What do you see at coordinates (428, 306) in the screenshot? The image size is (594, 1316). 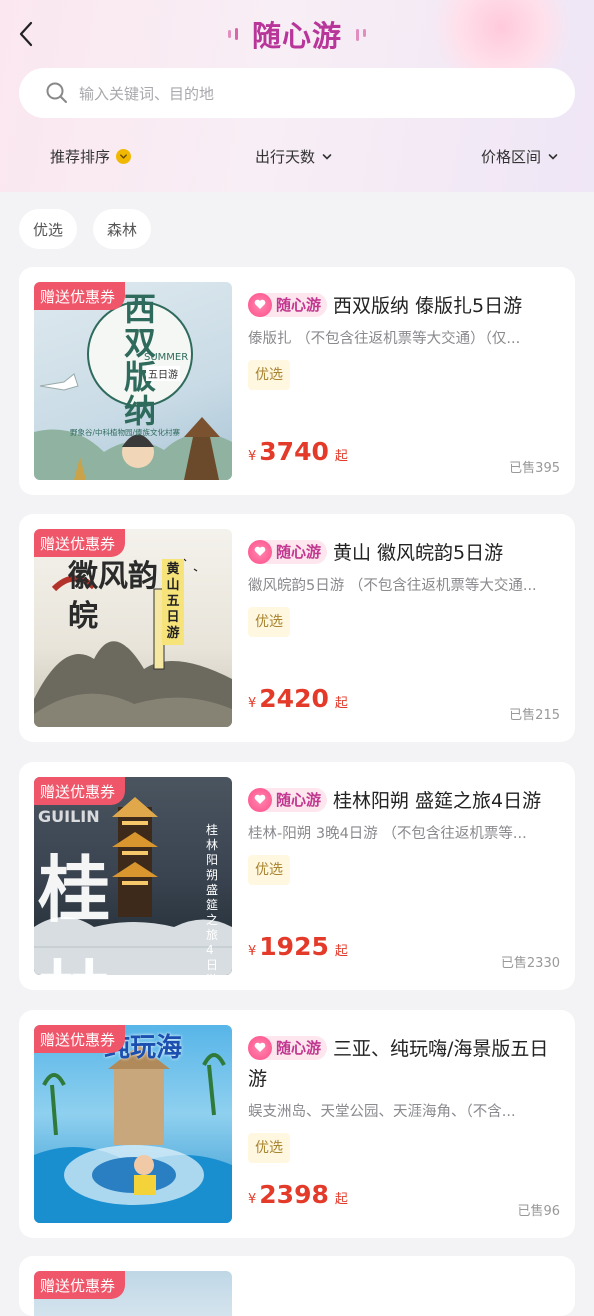 I see `product-title-text: 西双版纳 傣版扎5日游` at bounding box center [428, 306].